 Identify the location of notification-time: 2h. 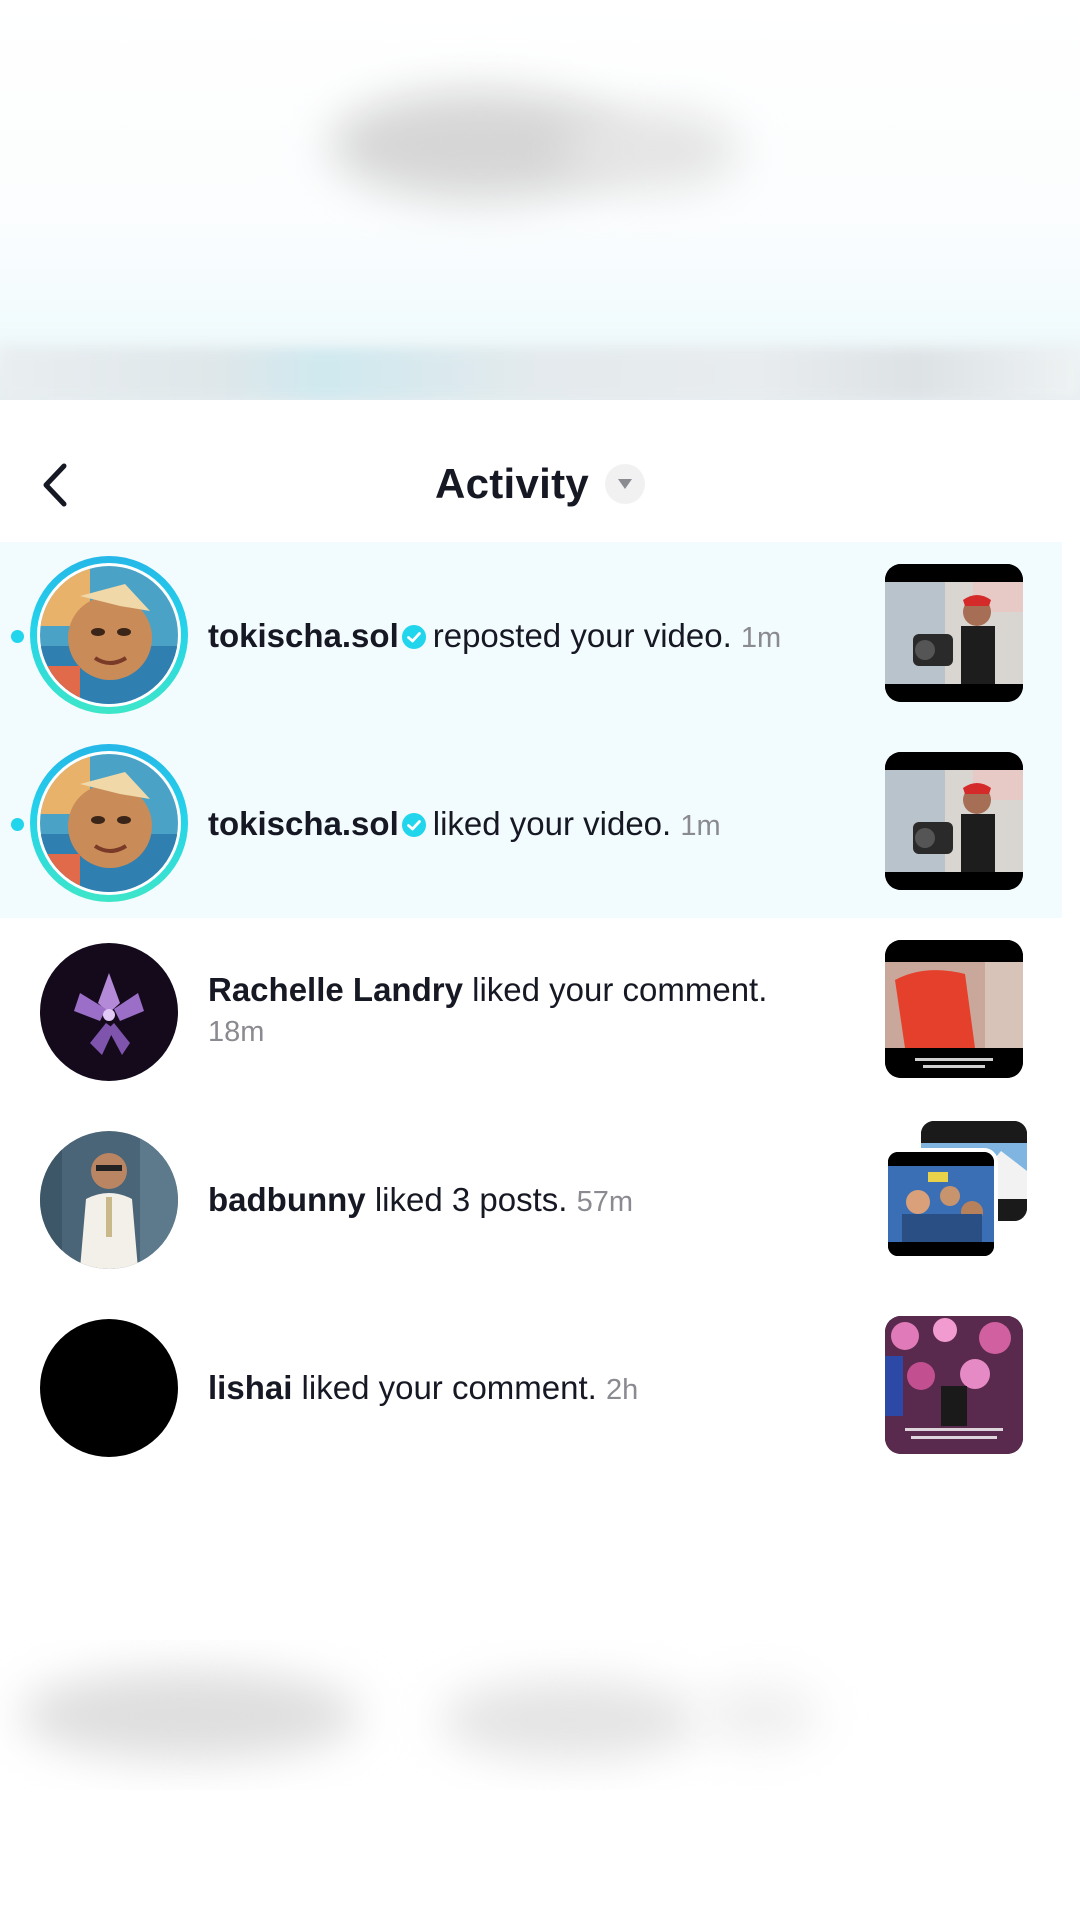
(622, 1390).